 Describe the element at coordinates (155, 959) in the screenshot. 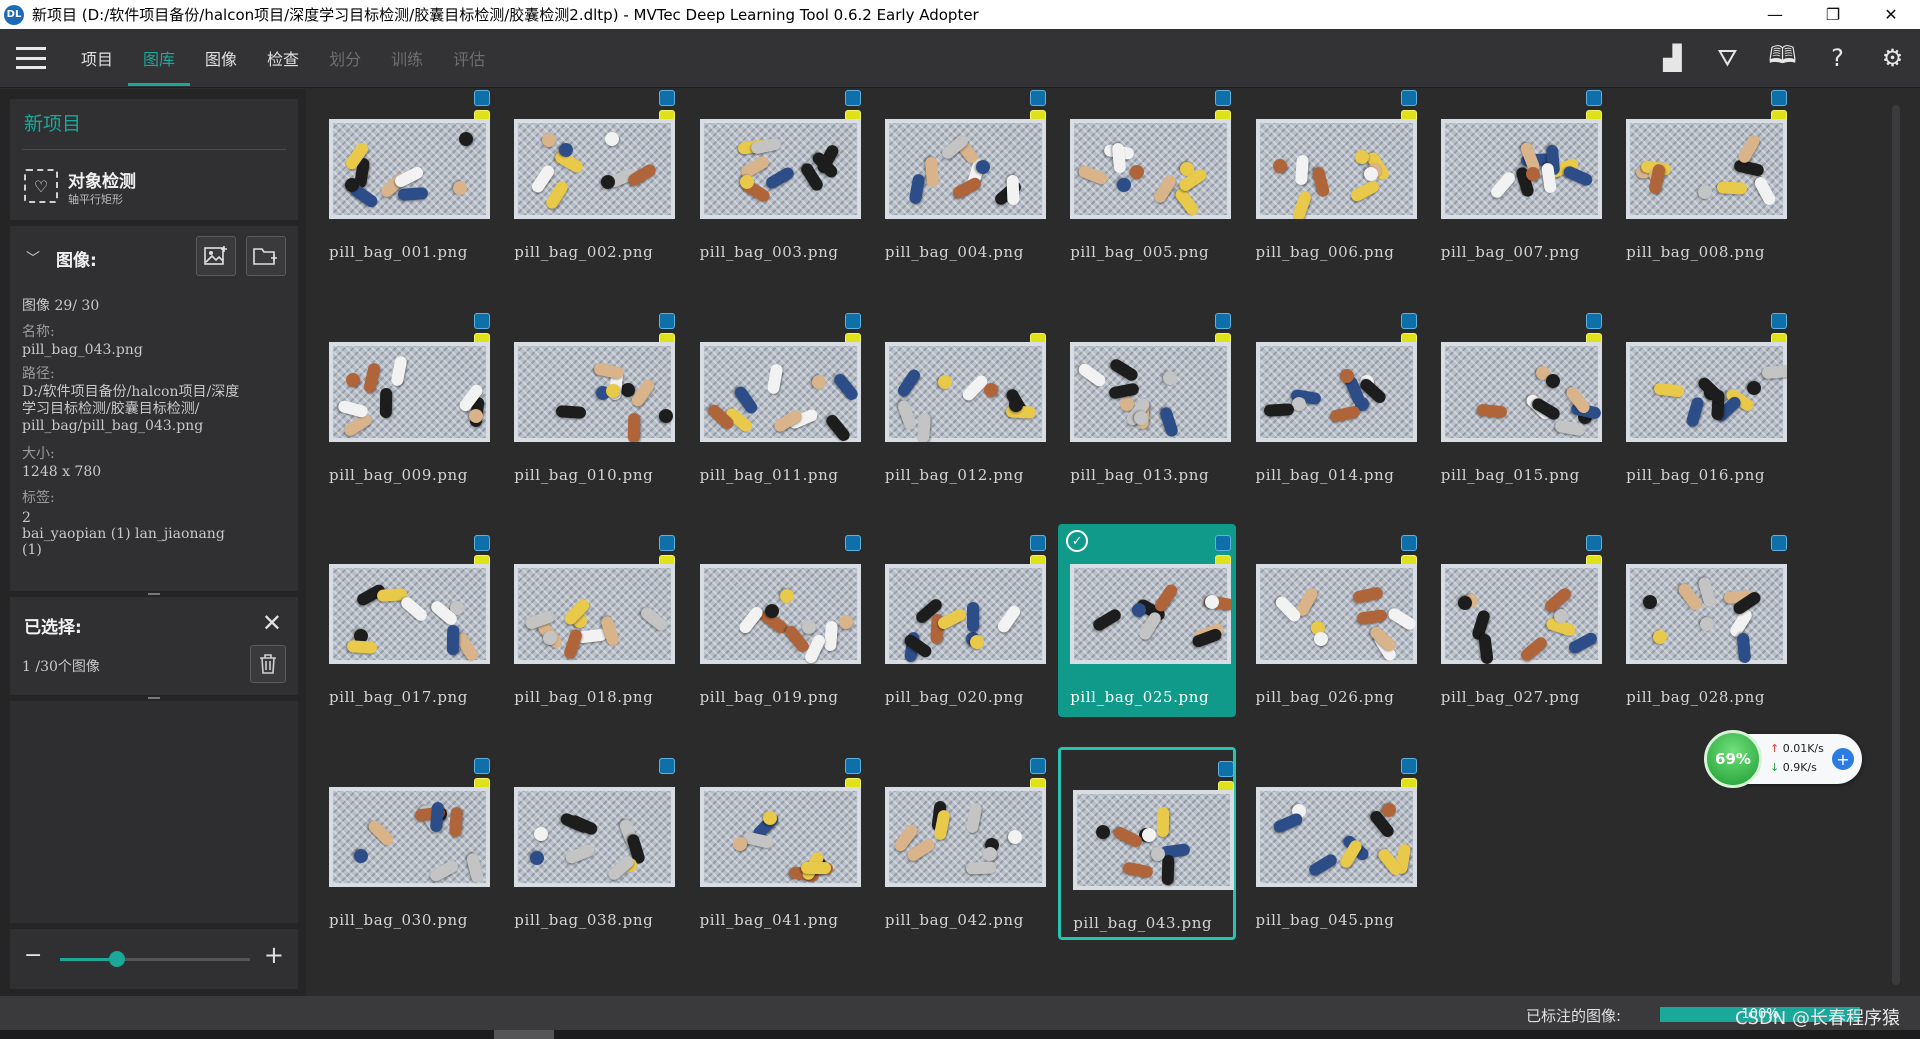

I see `zoom-slider` at that location.